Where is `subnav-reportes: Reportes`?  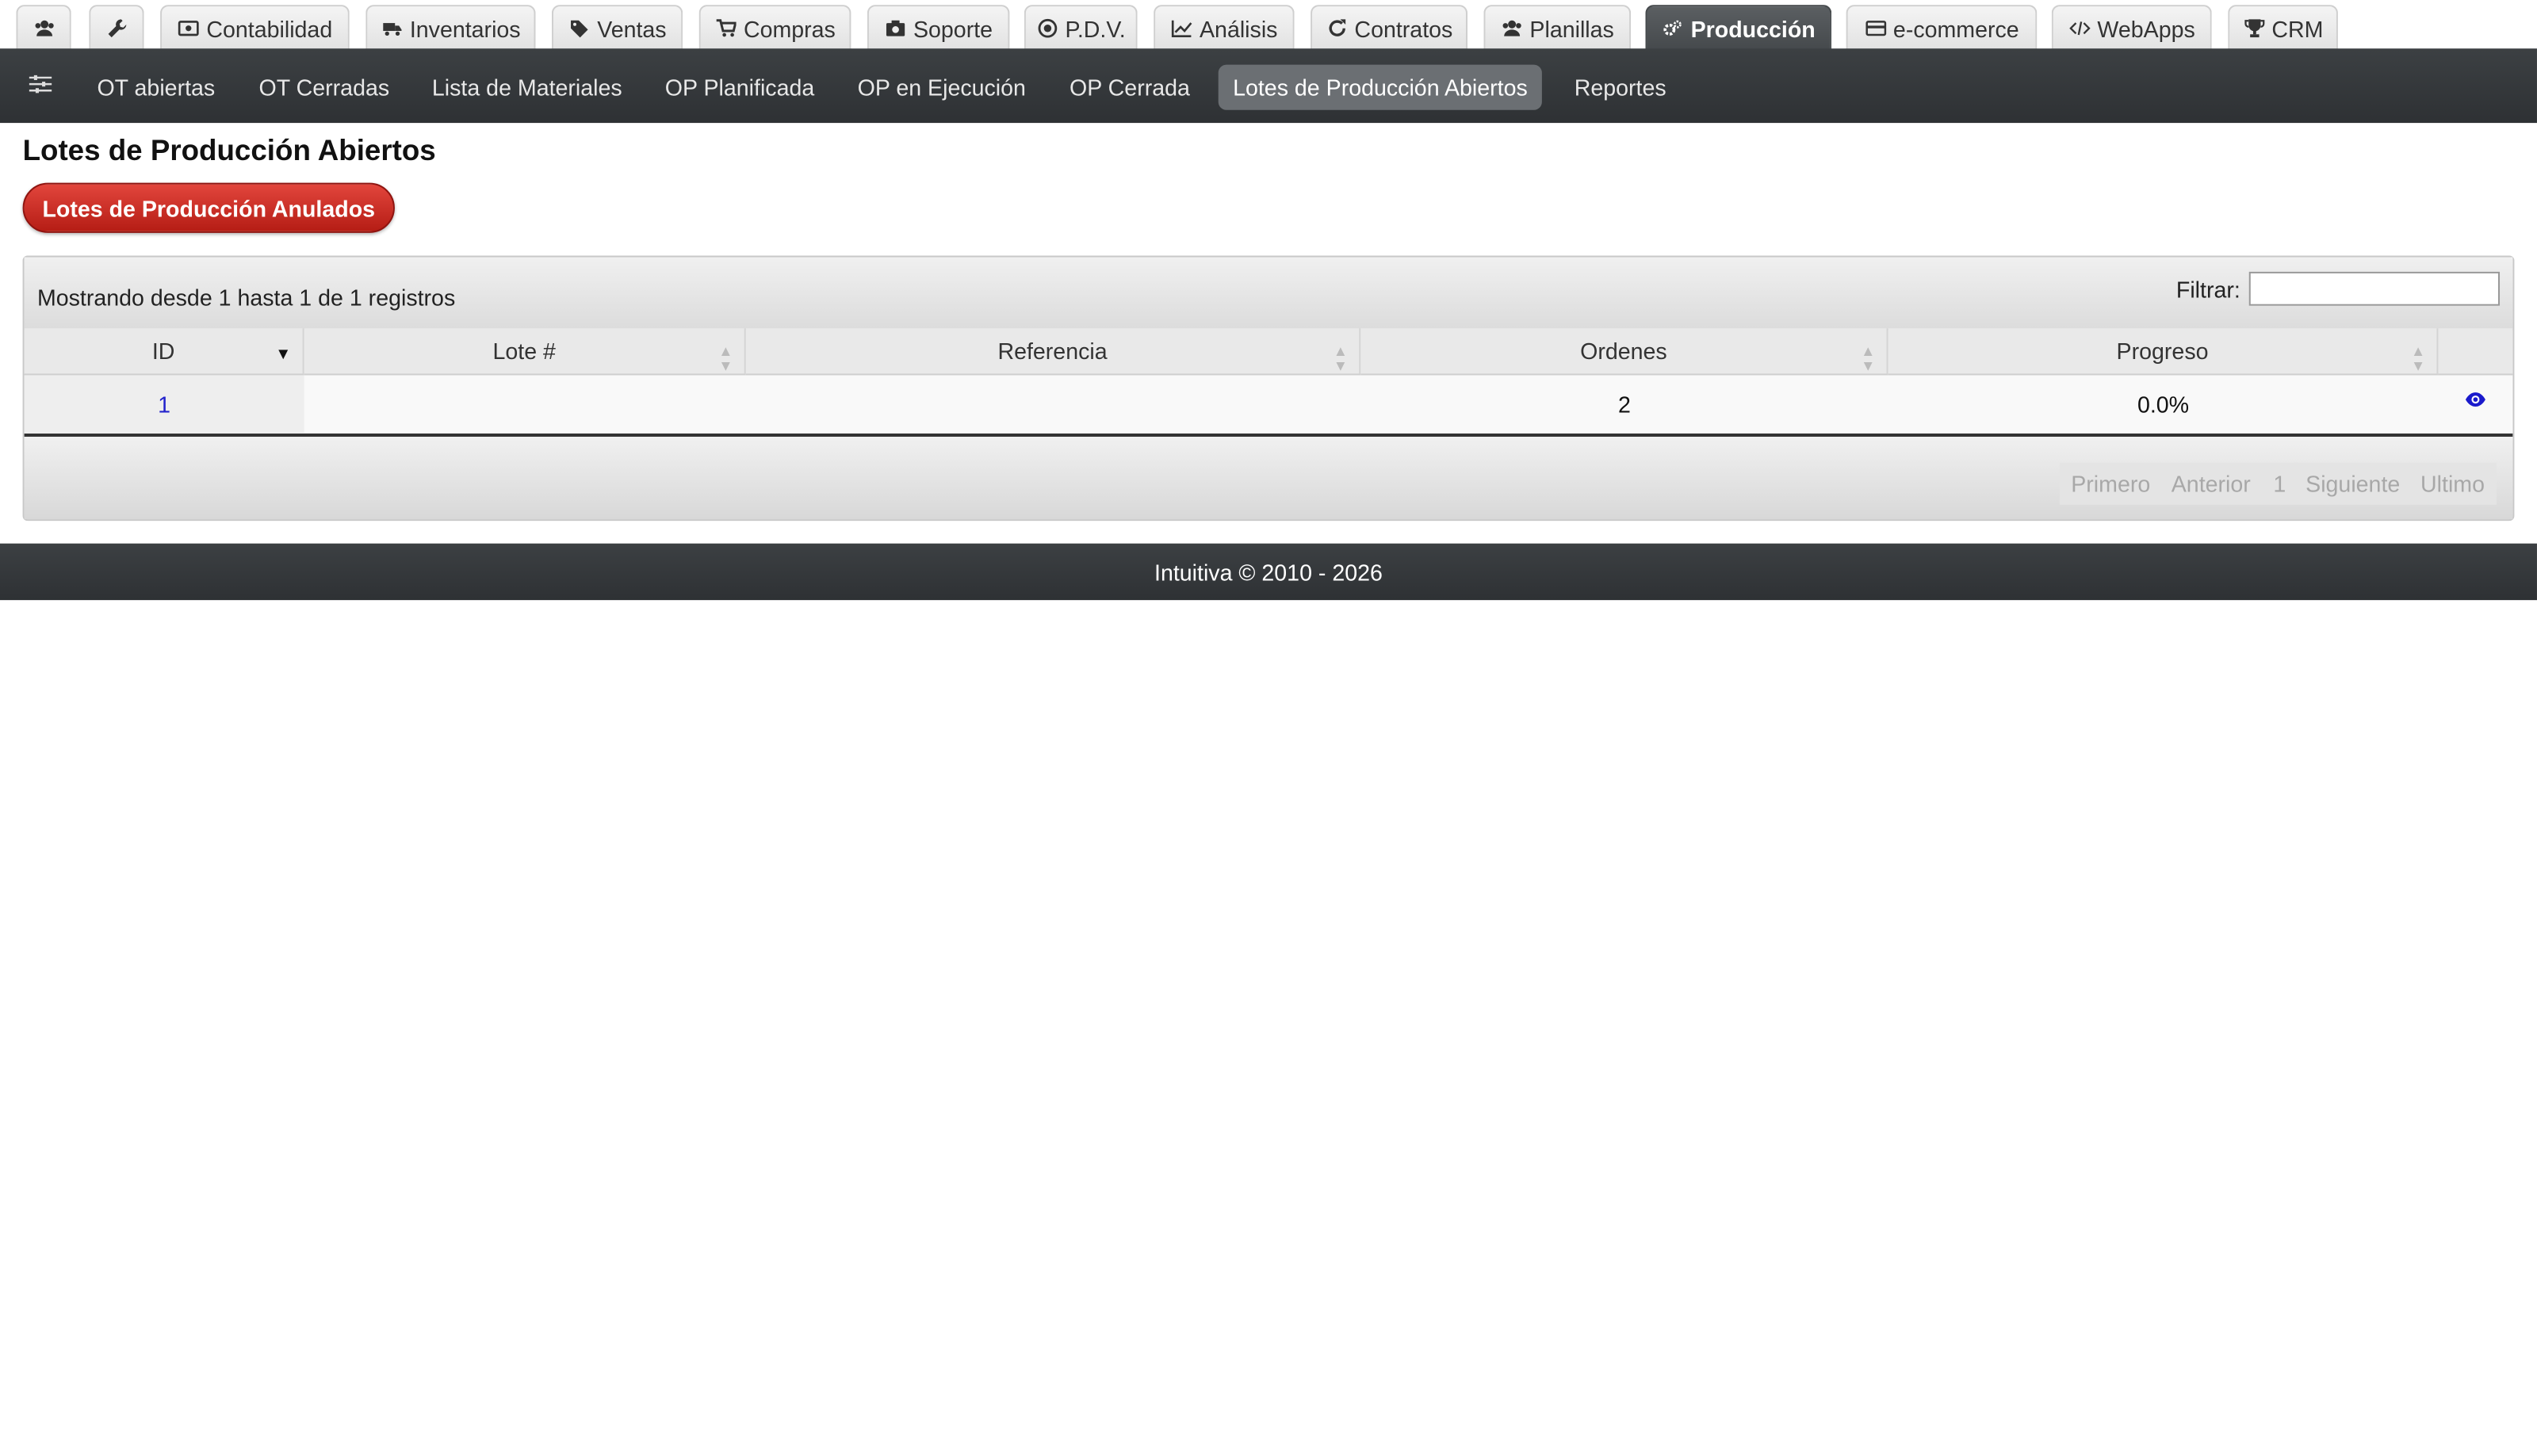 subnav-reportes: Reportes is located at coordinates (1620, 87).